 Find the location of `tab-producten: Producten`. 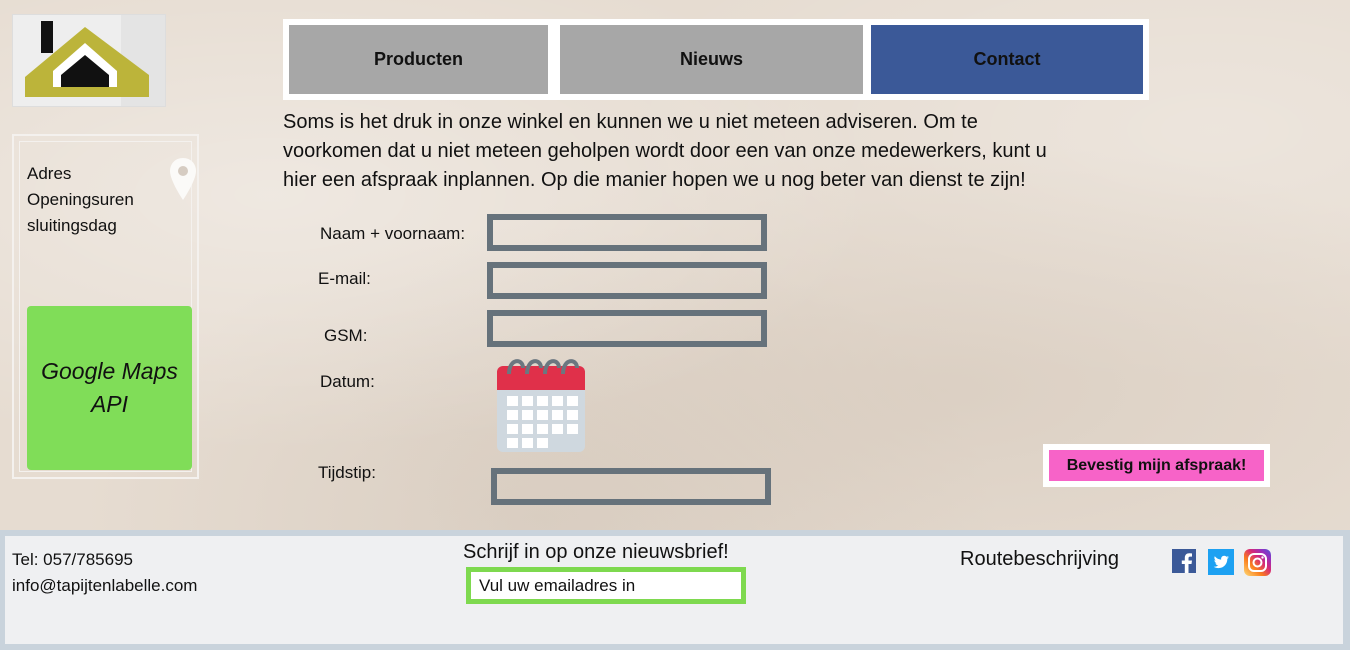

tab-producten: Producten is located at coordinates (418, 59).